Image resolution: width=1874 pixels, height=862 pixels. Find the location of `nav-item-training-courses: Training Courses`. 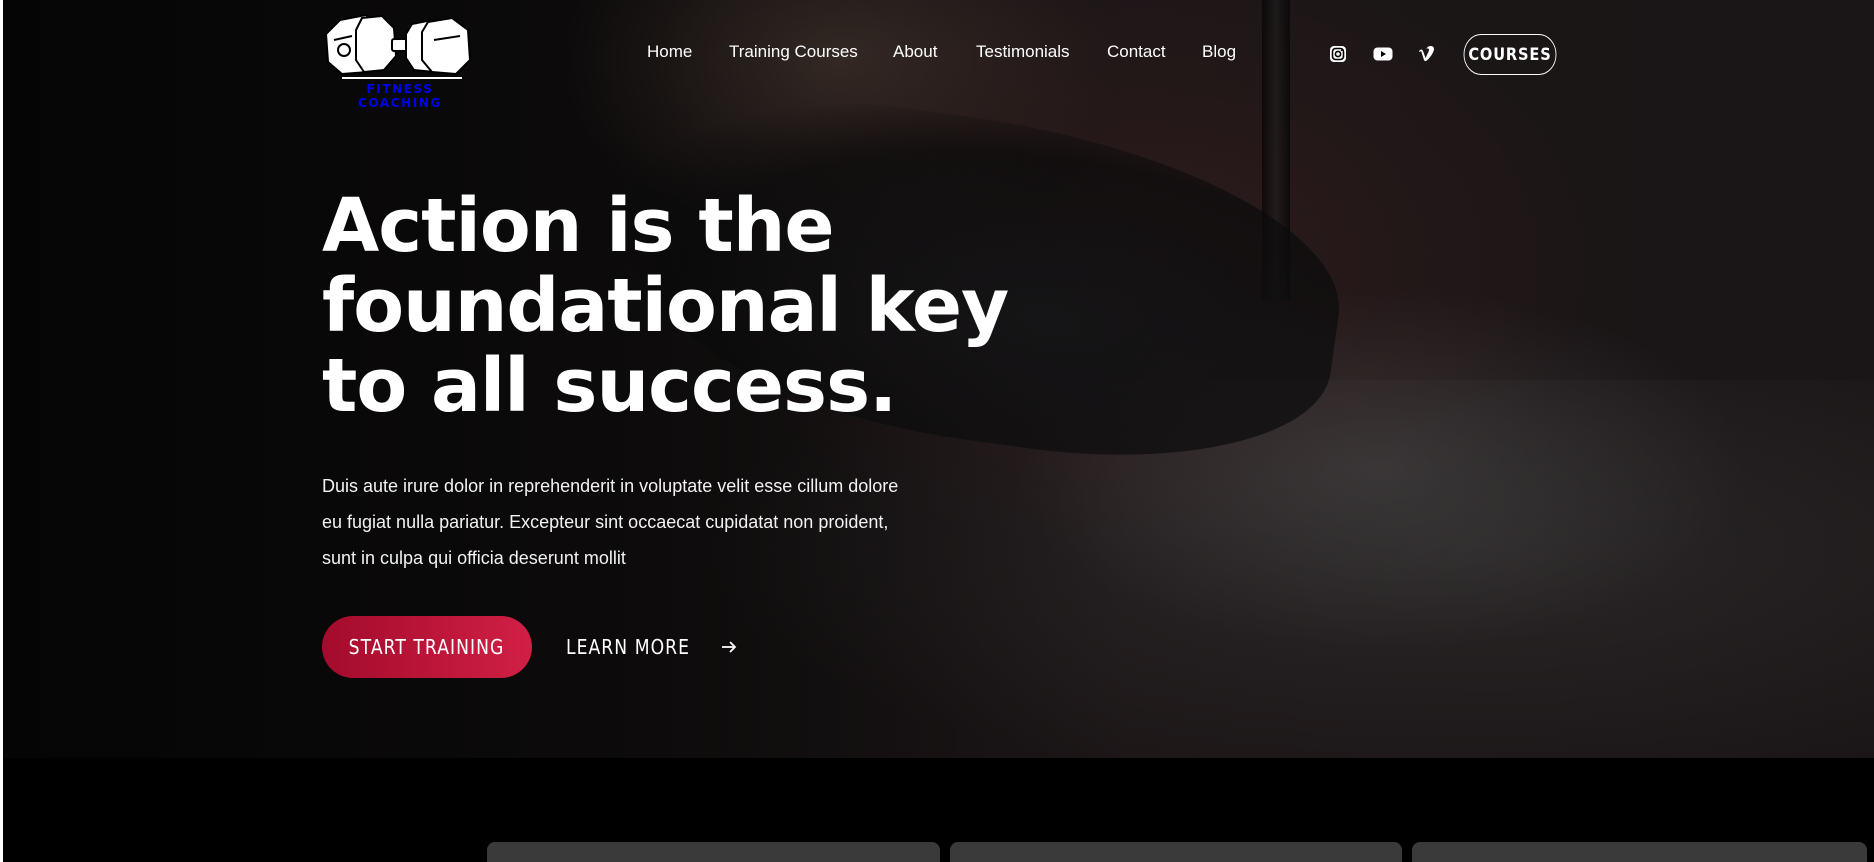

nav-item-training-courses: Training Courses is located at coordinates (793, 52).